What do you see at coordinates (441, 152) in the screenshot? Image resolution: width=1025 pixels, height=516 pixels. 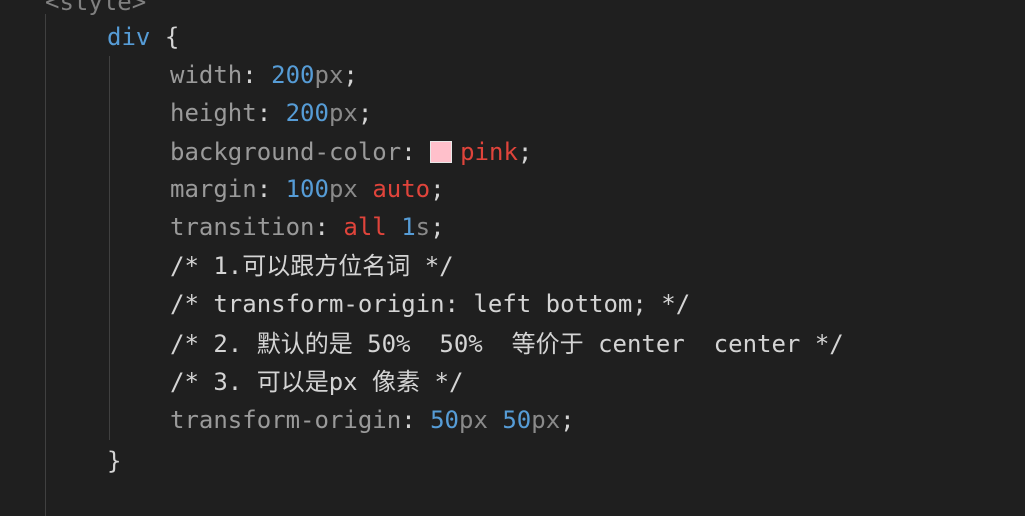 I see `color-swatch` at bounding box center [441, 152].